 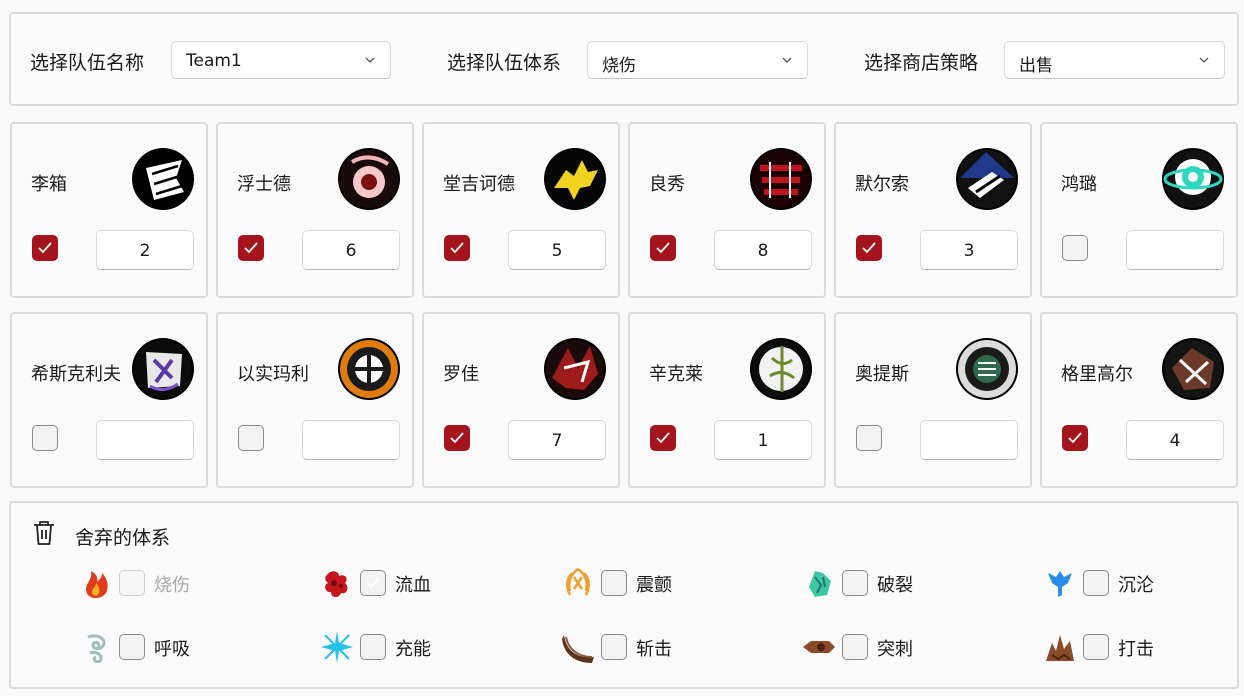 I want to click on system-label: 斩击, so click(x=654, y=649).